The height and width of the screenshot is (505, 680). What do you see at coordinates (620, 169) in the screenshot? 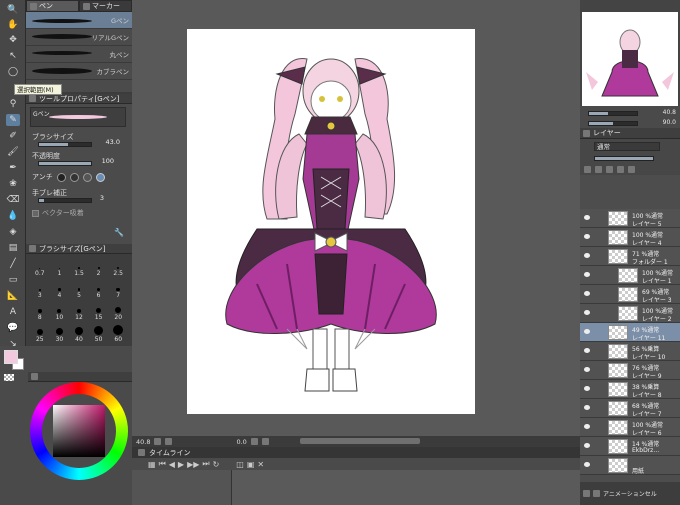
I see `lock-icon` at bounding box center [620, 169].